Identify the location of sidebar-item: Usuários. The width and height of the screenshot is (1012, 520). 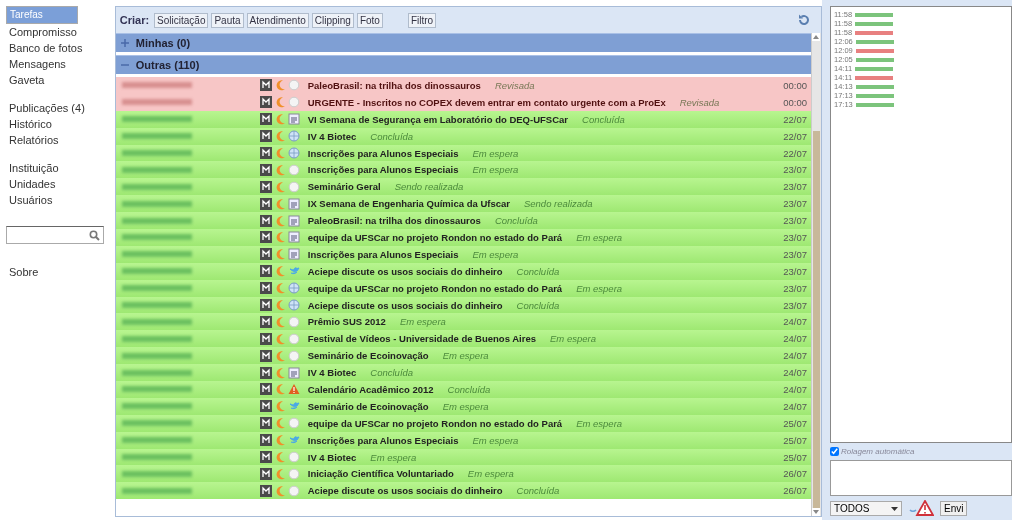
(56, 200).